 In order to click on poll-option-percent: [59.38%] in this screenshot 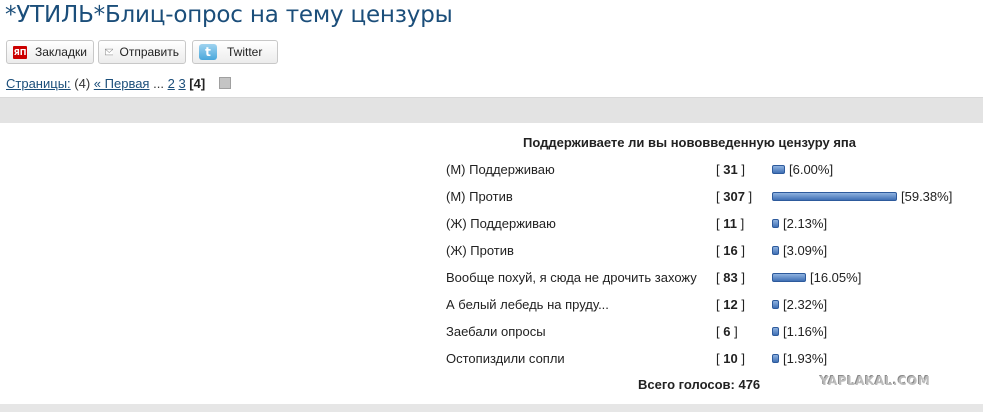, I will do `click(927, 196)`.